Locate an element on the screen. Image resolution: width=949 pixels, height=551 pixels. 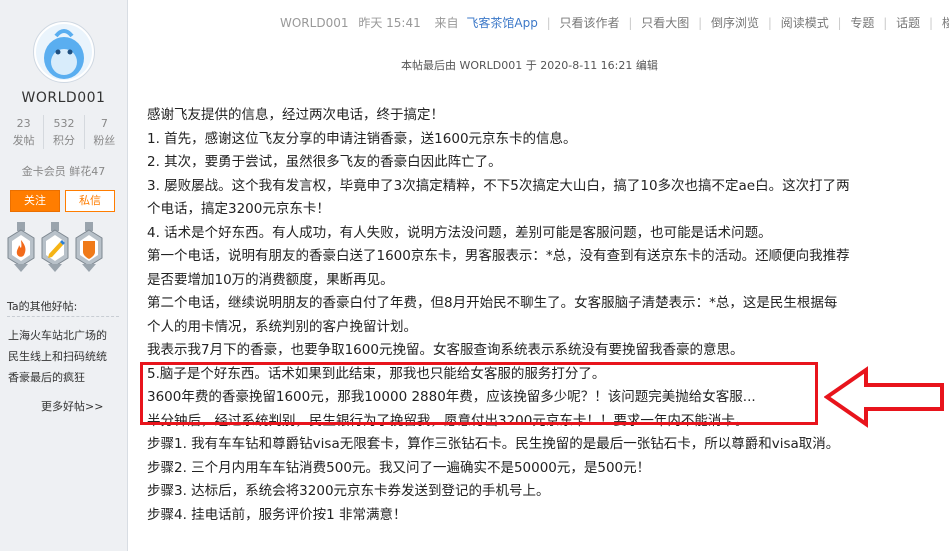
medal-list is located at coordinates (55, 248).